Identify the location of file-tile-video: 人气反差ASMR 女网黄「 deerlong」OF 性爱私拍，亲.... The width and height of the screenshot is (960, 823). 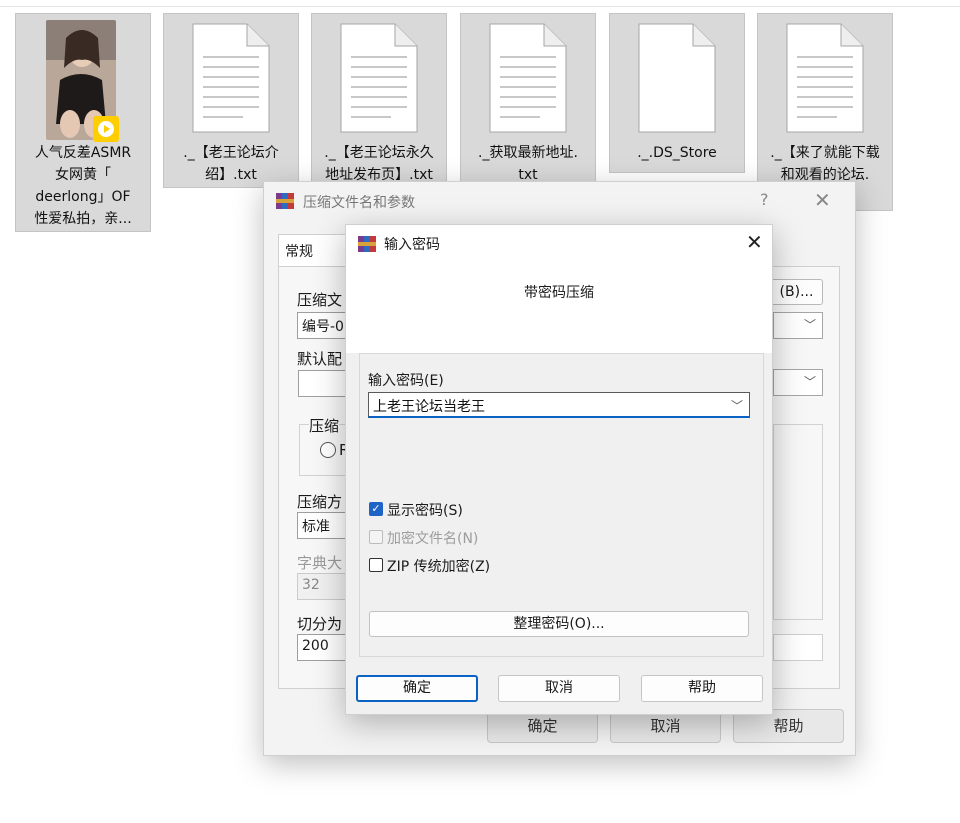
(83, 122).